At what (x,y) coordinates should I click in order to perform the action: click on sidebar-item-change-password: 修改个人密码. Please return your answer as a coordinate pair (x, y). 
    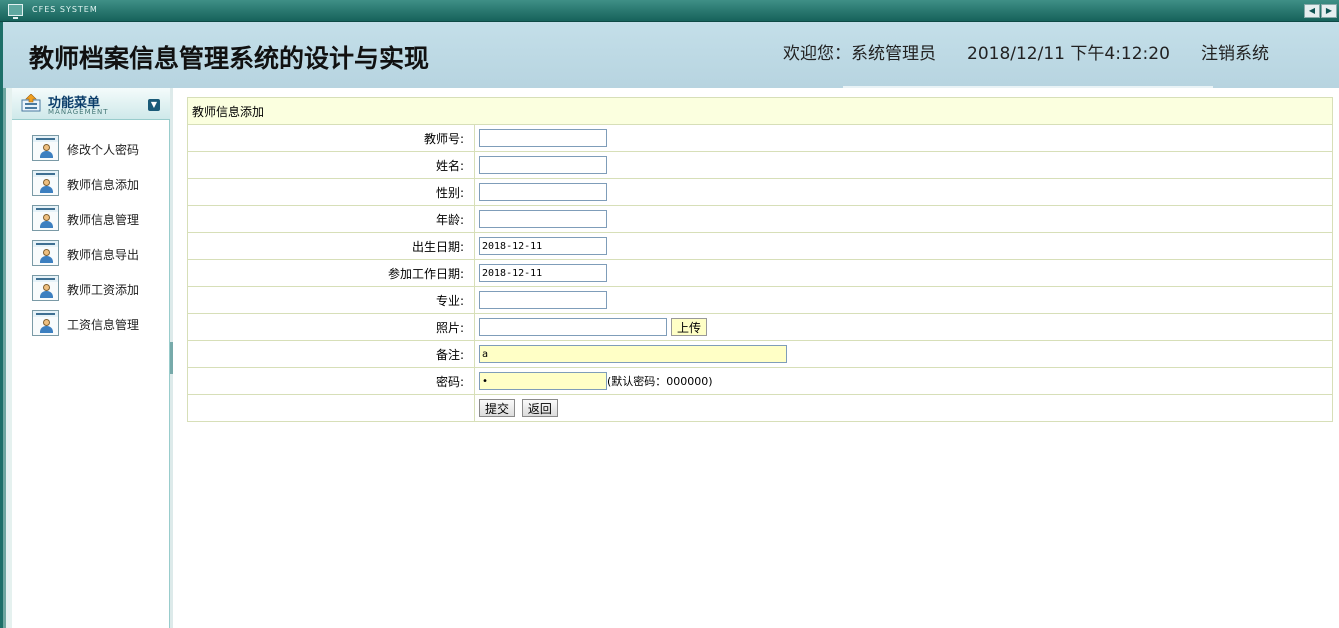
    Looking at the image, I should click on (102, 149).